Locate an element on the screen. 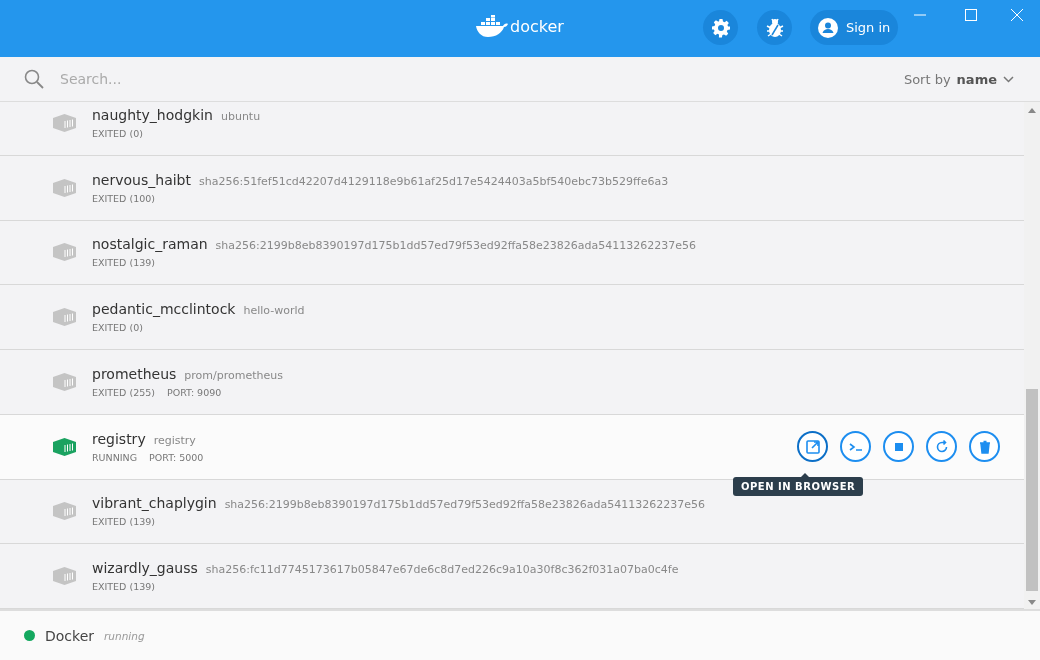 The image size is (1040, 660). container-name: nervous_haibt is located at coordinates (141, 179).